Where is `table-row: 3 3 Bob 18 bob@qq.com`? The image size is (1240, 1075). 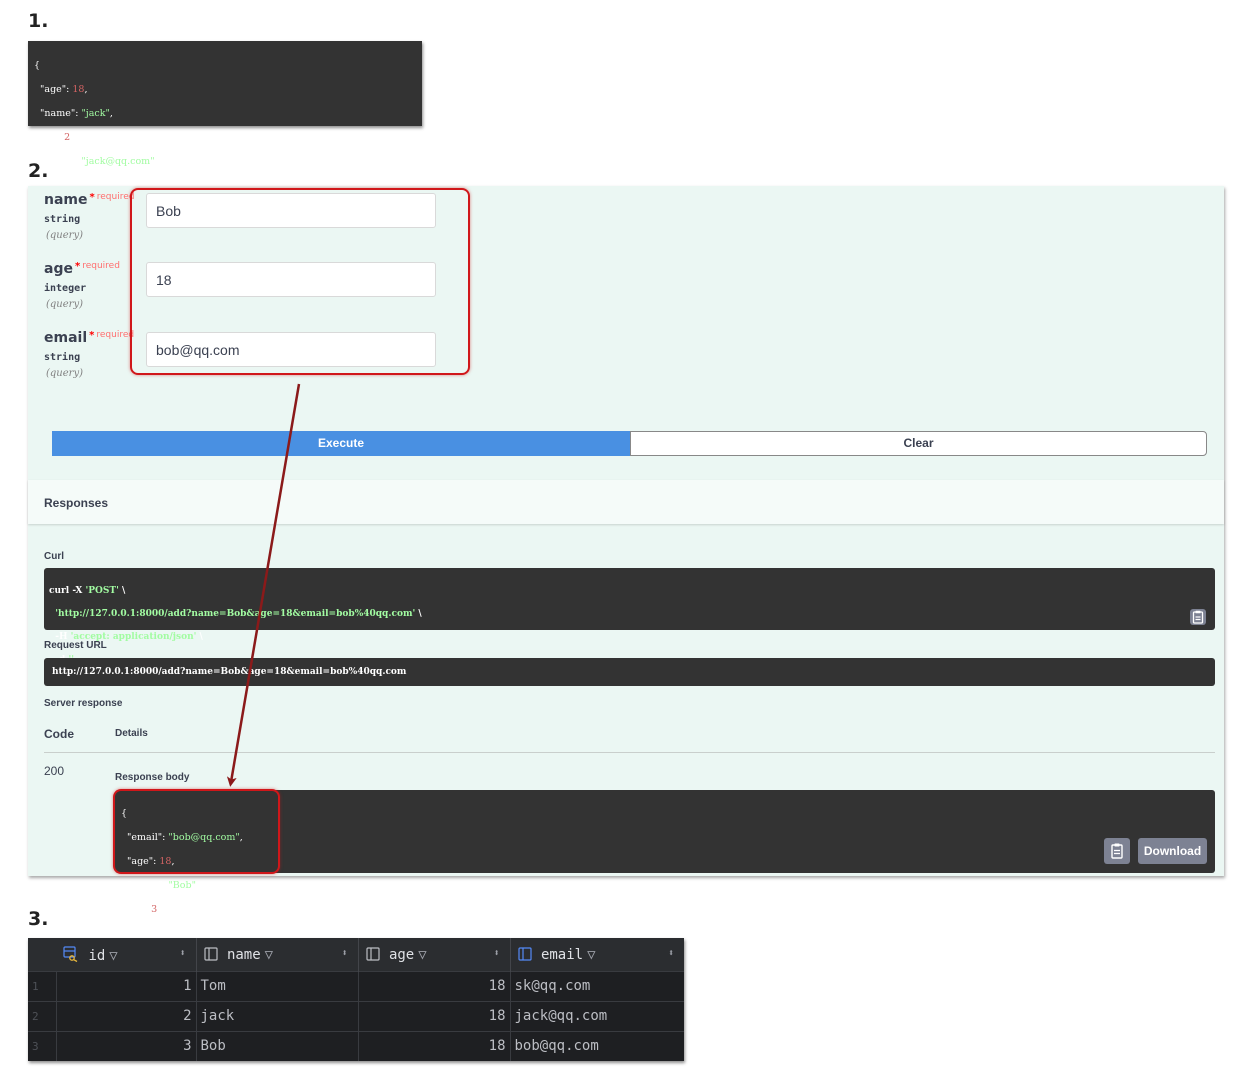
table-row: 3 3 Bob 18 bob@qq.com is located at coordinates (356, 1045).